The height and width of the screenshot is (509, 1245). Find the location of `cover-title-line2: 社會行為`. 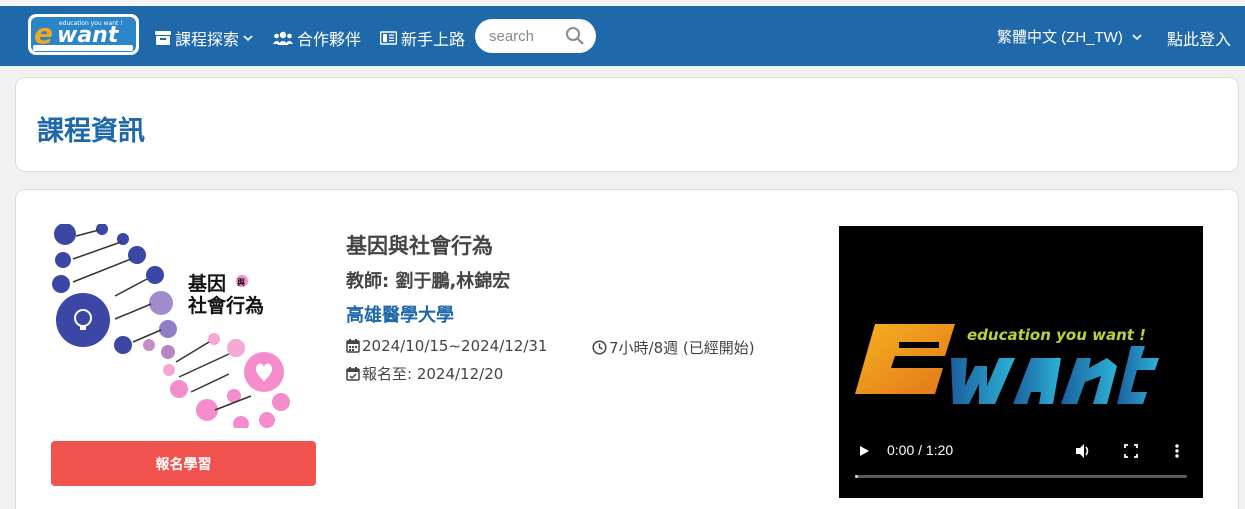

cover-title-line2: 社會行為 is located at coordinates (225, 305).